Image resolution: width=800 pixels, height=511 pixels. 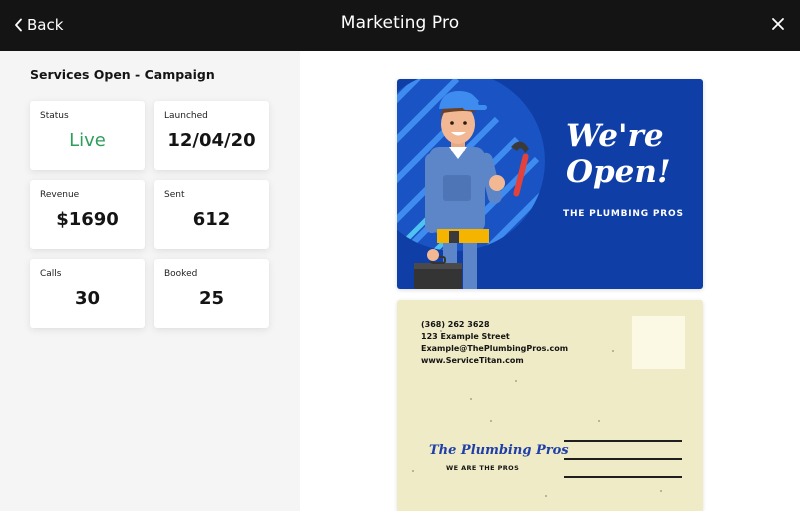 I want to click on stat-card-calls: Calls 30, so click(x=87, y=293).